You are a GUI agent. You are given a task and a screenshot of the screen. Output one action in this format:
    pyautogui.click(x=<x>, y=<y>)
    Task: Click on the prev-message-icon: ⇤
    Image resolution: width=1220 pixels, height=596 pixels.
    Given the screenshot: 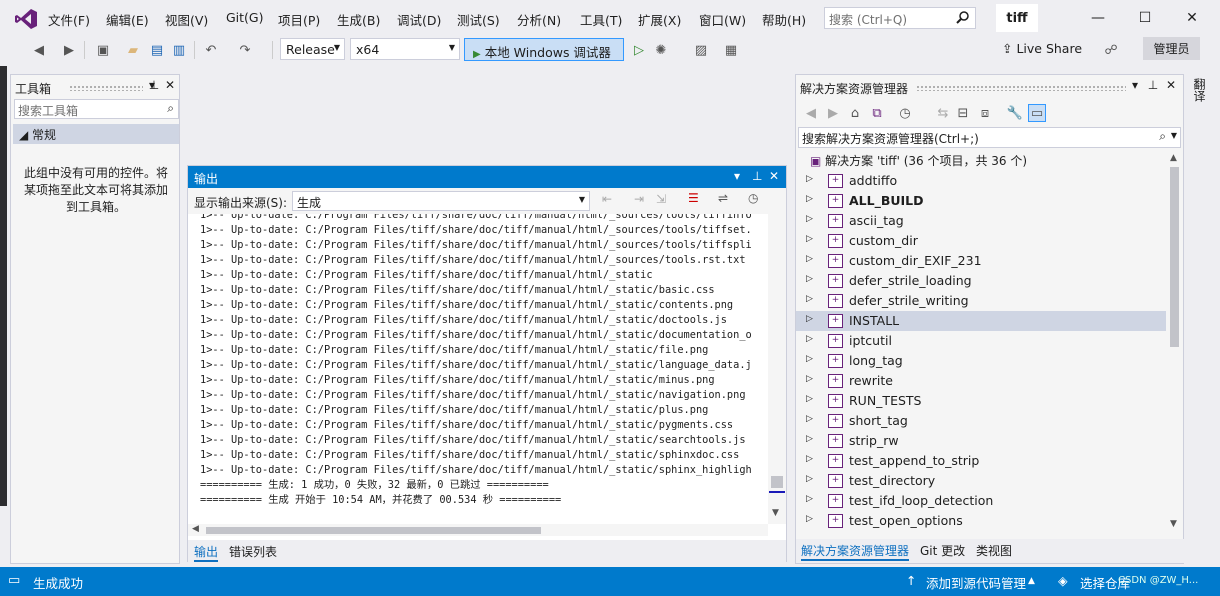 What is the action you would take?
    pyautogui.click(x=607, y=199)
    